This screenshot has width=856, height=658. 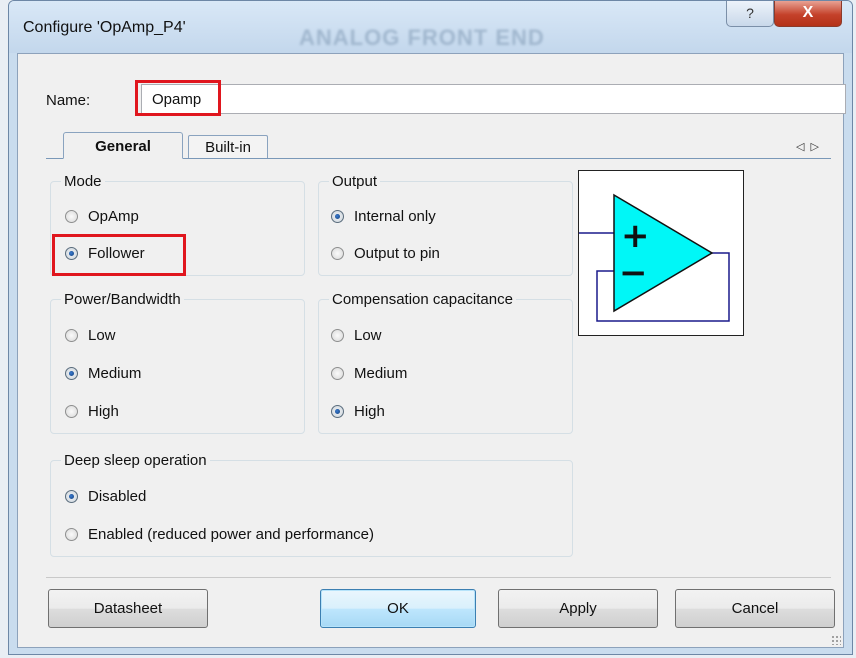 I want to click on power-high-radio: High, so click(x=92, y=411).